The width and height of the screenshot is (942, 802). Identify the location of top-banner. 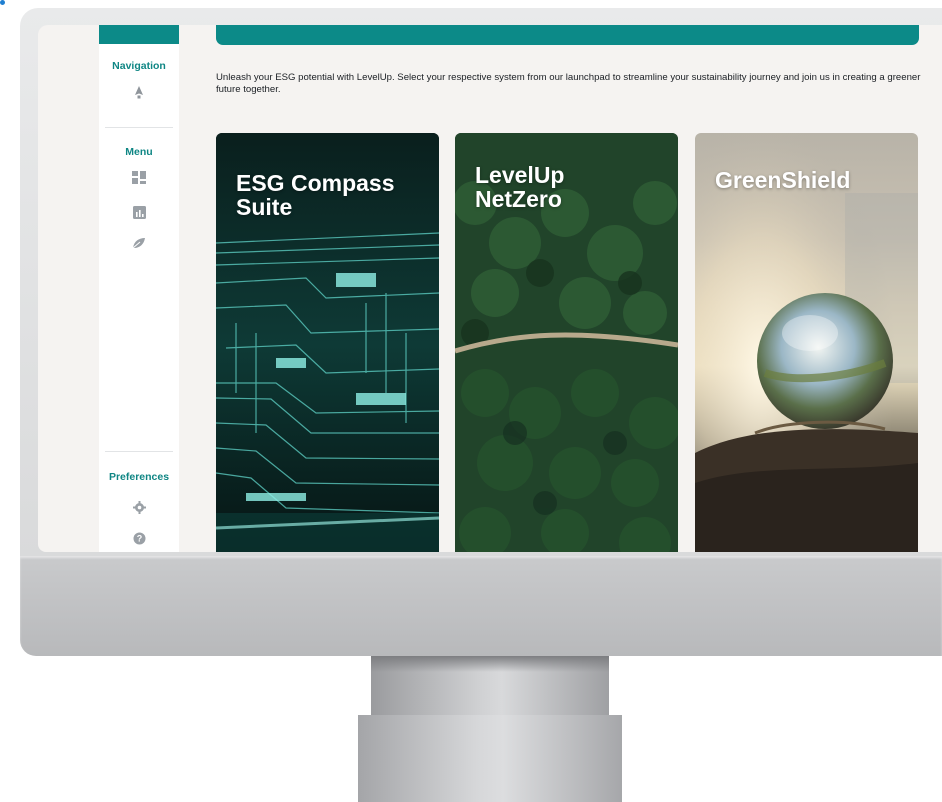
(567, 35).